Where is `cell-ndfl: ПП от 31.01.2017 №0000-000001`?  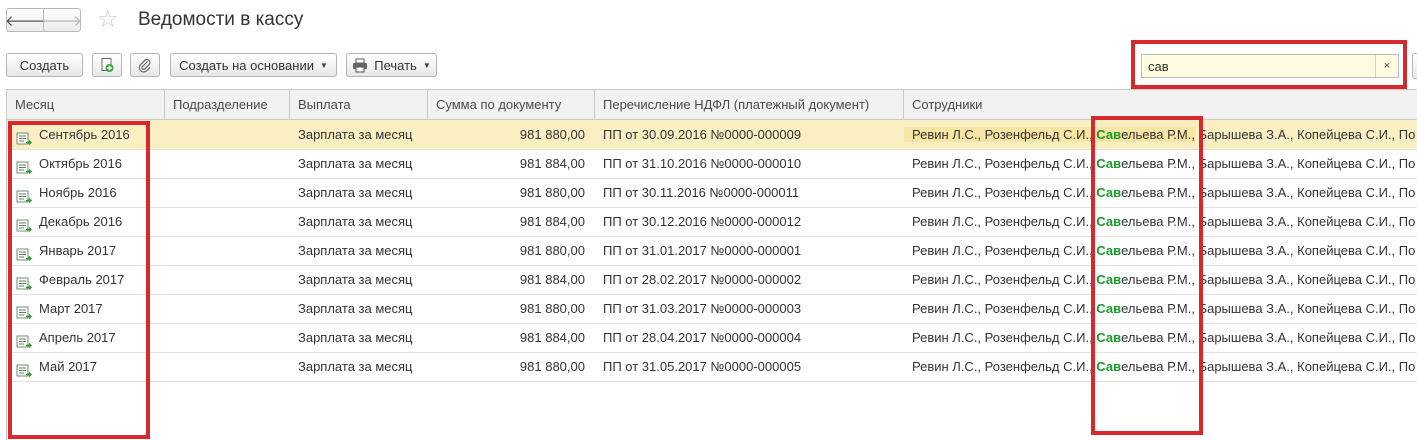
cell-ndfl: ПП от 31.01.2017 №0000-000001 is located at coordinates (702, 250).